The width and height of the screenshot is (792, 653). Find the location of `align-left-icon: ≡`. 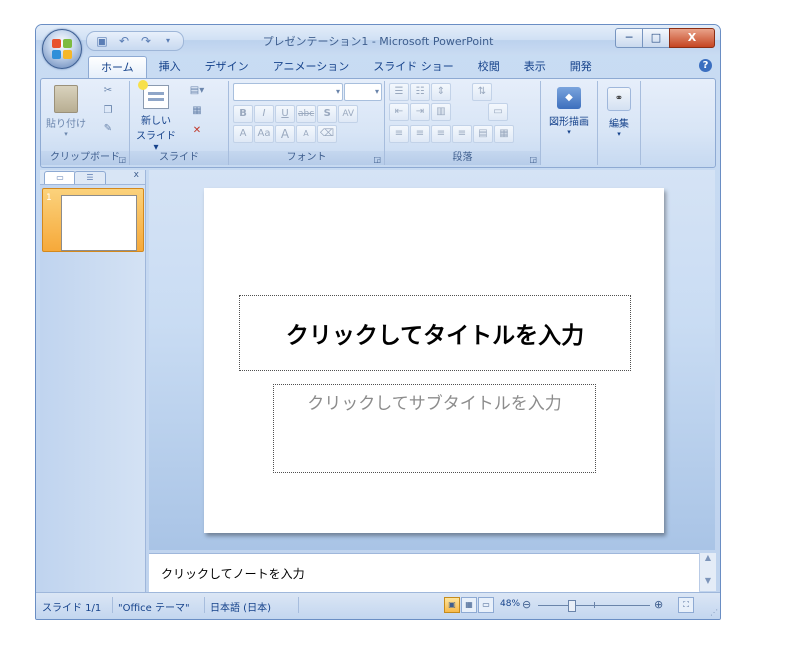

align-left-icon: ≡ is located at coordinates (399, 134).